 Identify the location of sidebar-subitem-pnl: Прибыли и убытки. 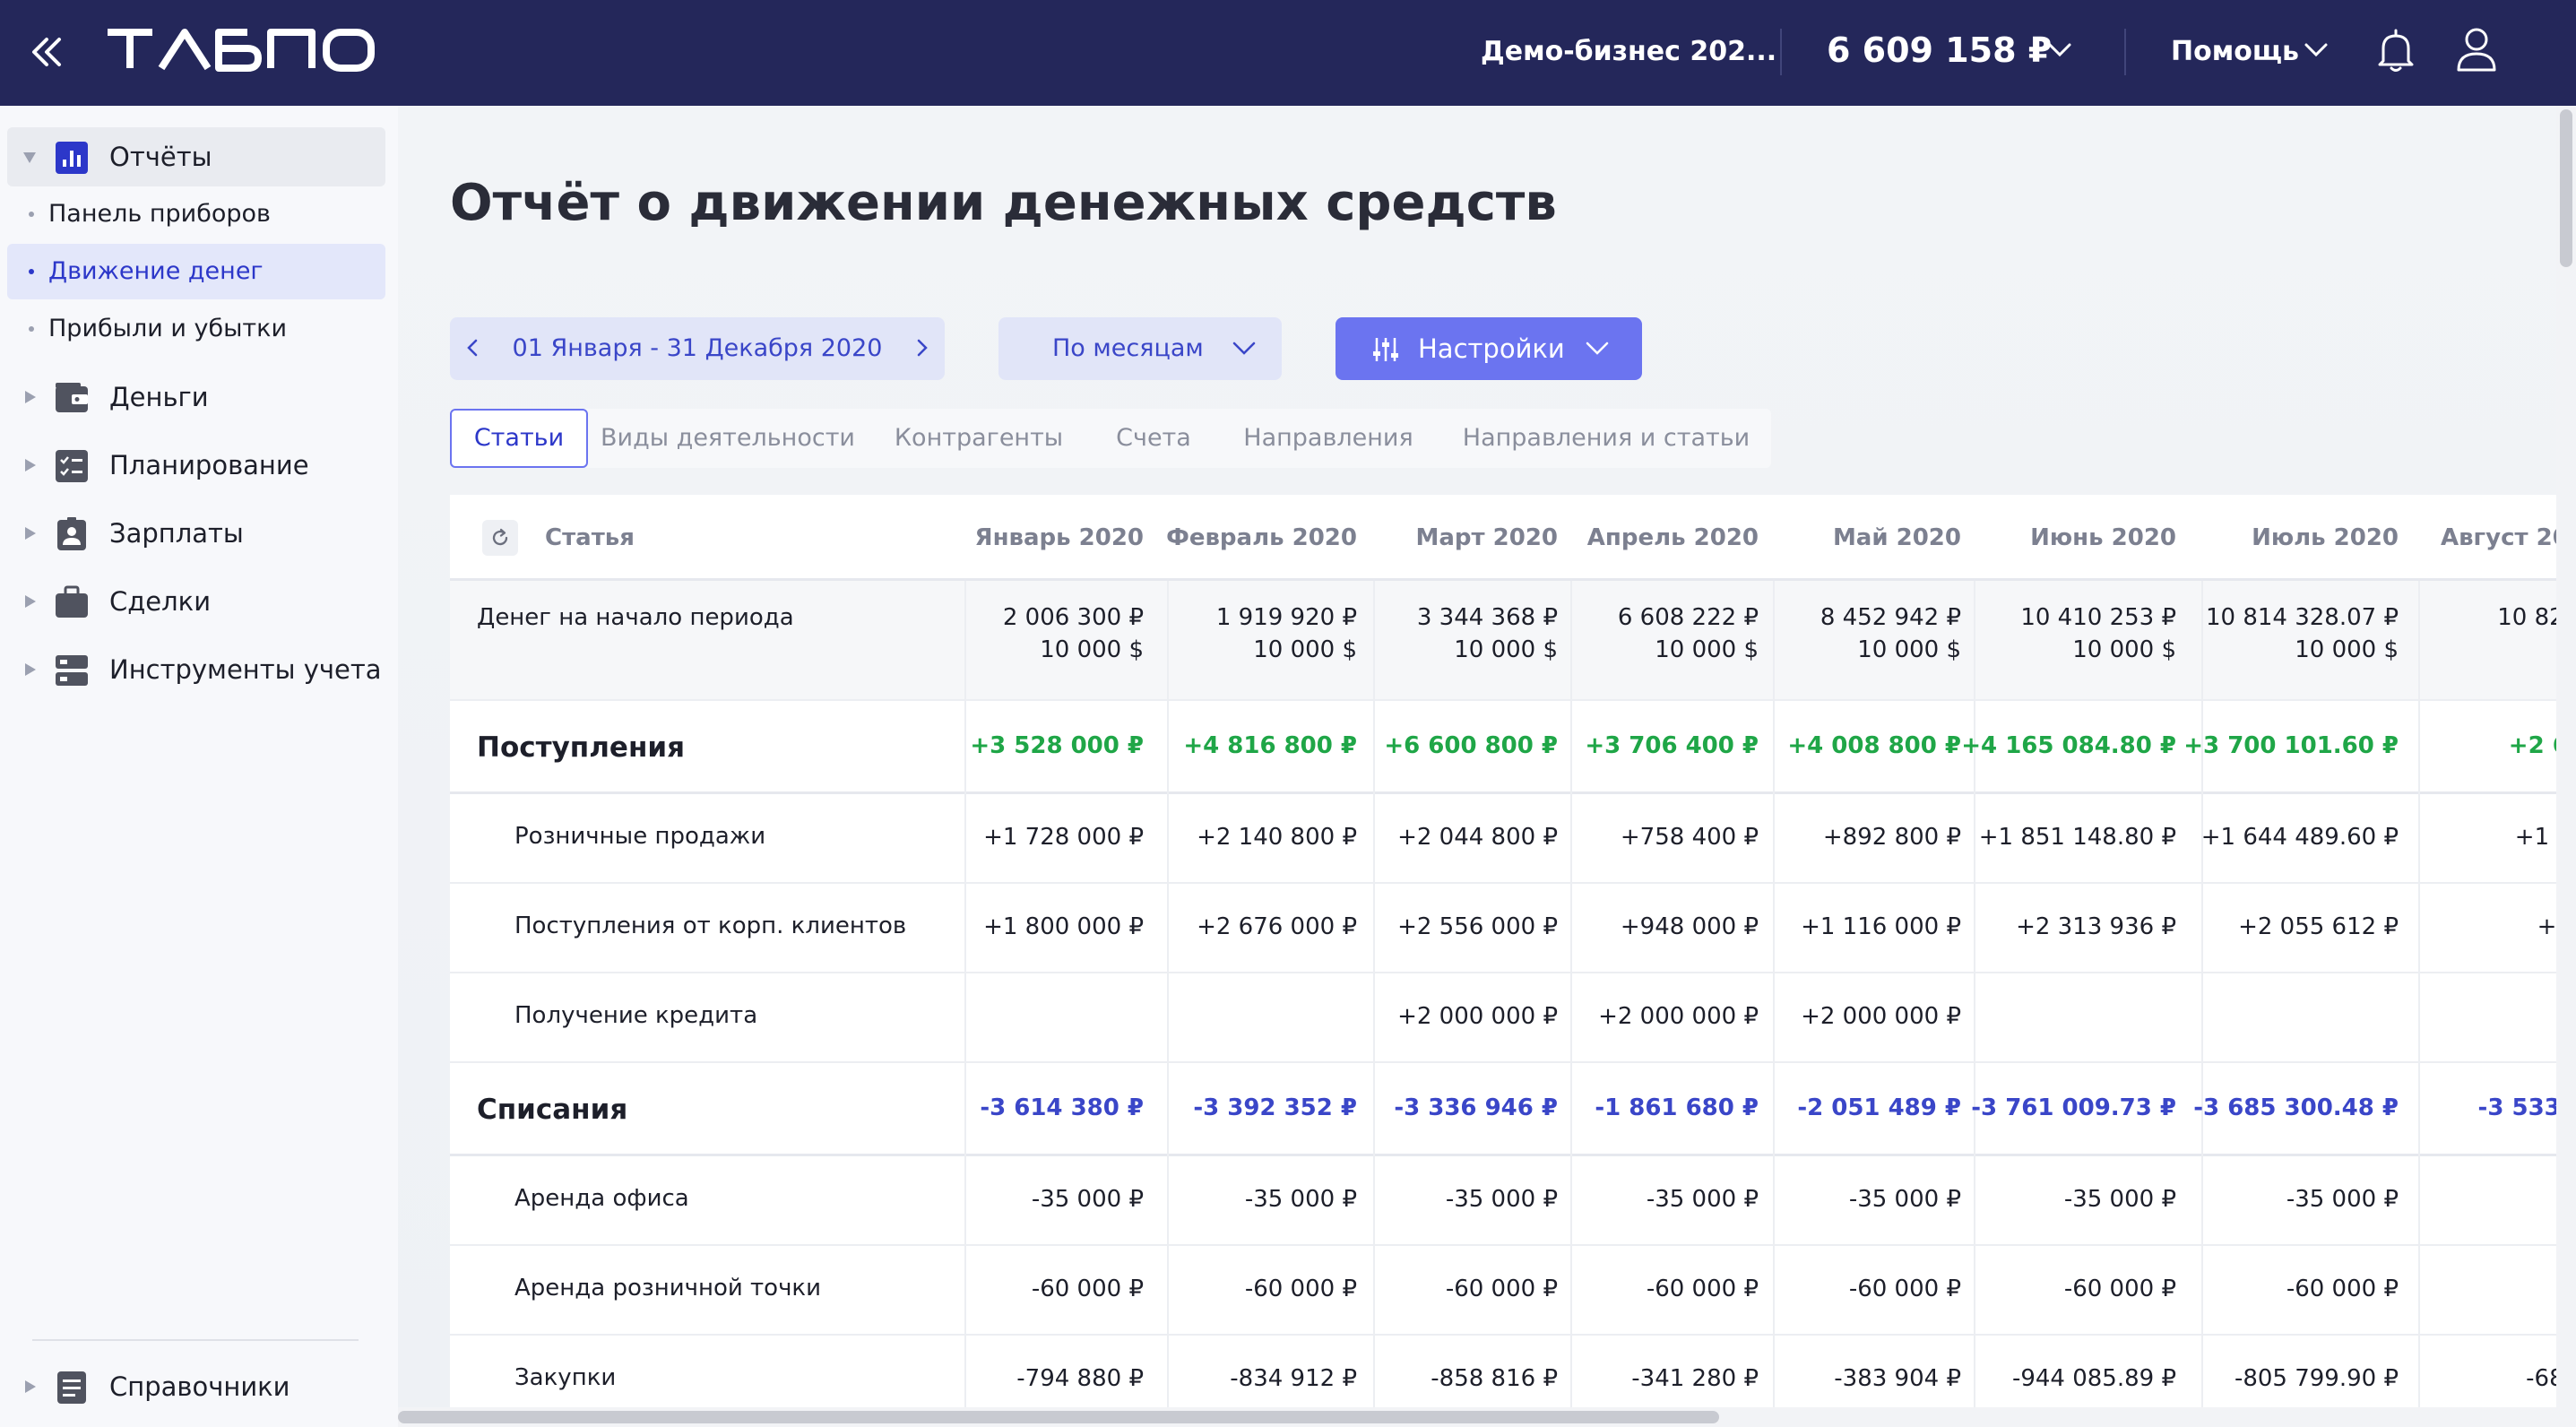
(196, 329).